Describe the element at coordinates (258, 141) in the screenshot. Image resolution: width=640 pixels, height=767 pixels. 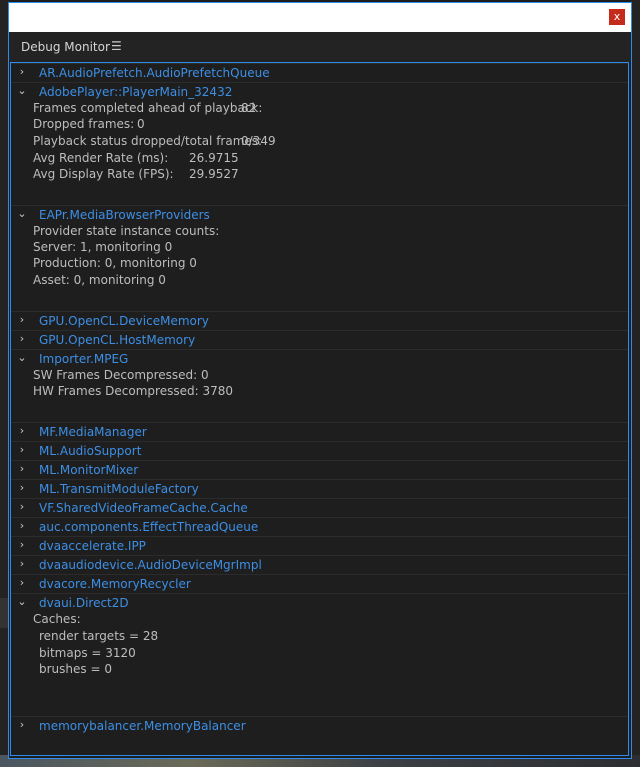
I see `detail-value: 0/349` at that location.